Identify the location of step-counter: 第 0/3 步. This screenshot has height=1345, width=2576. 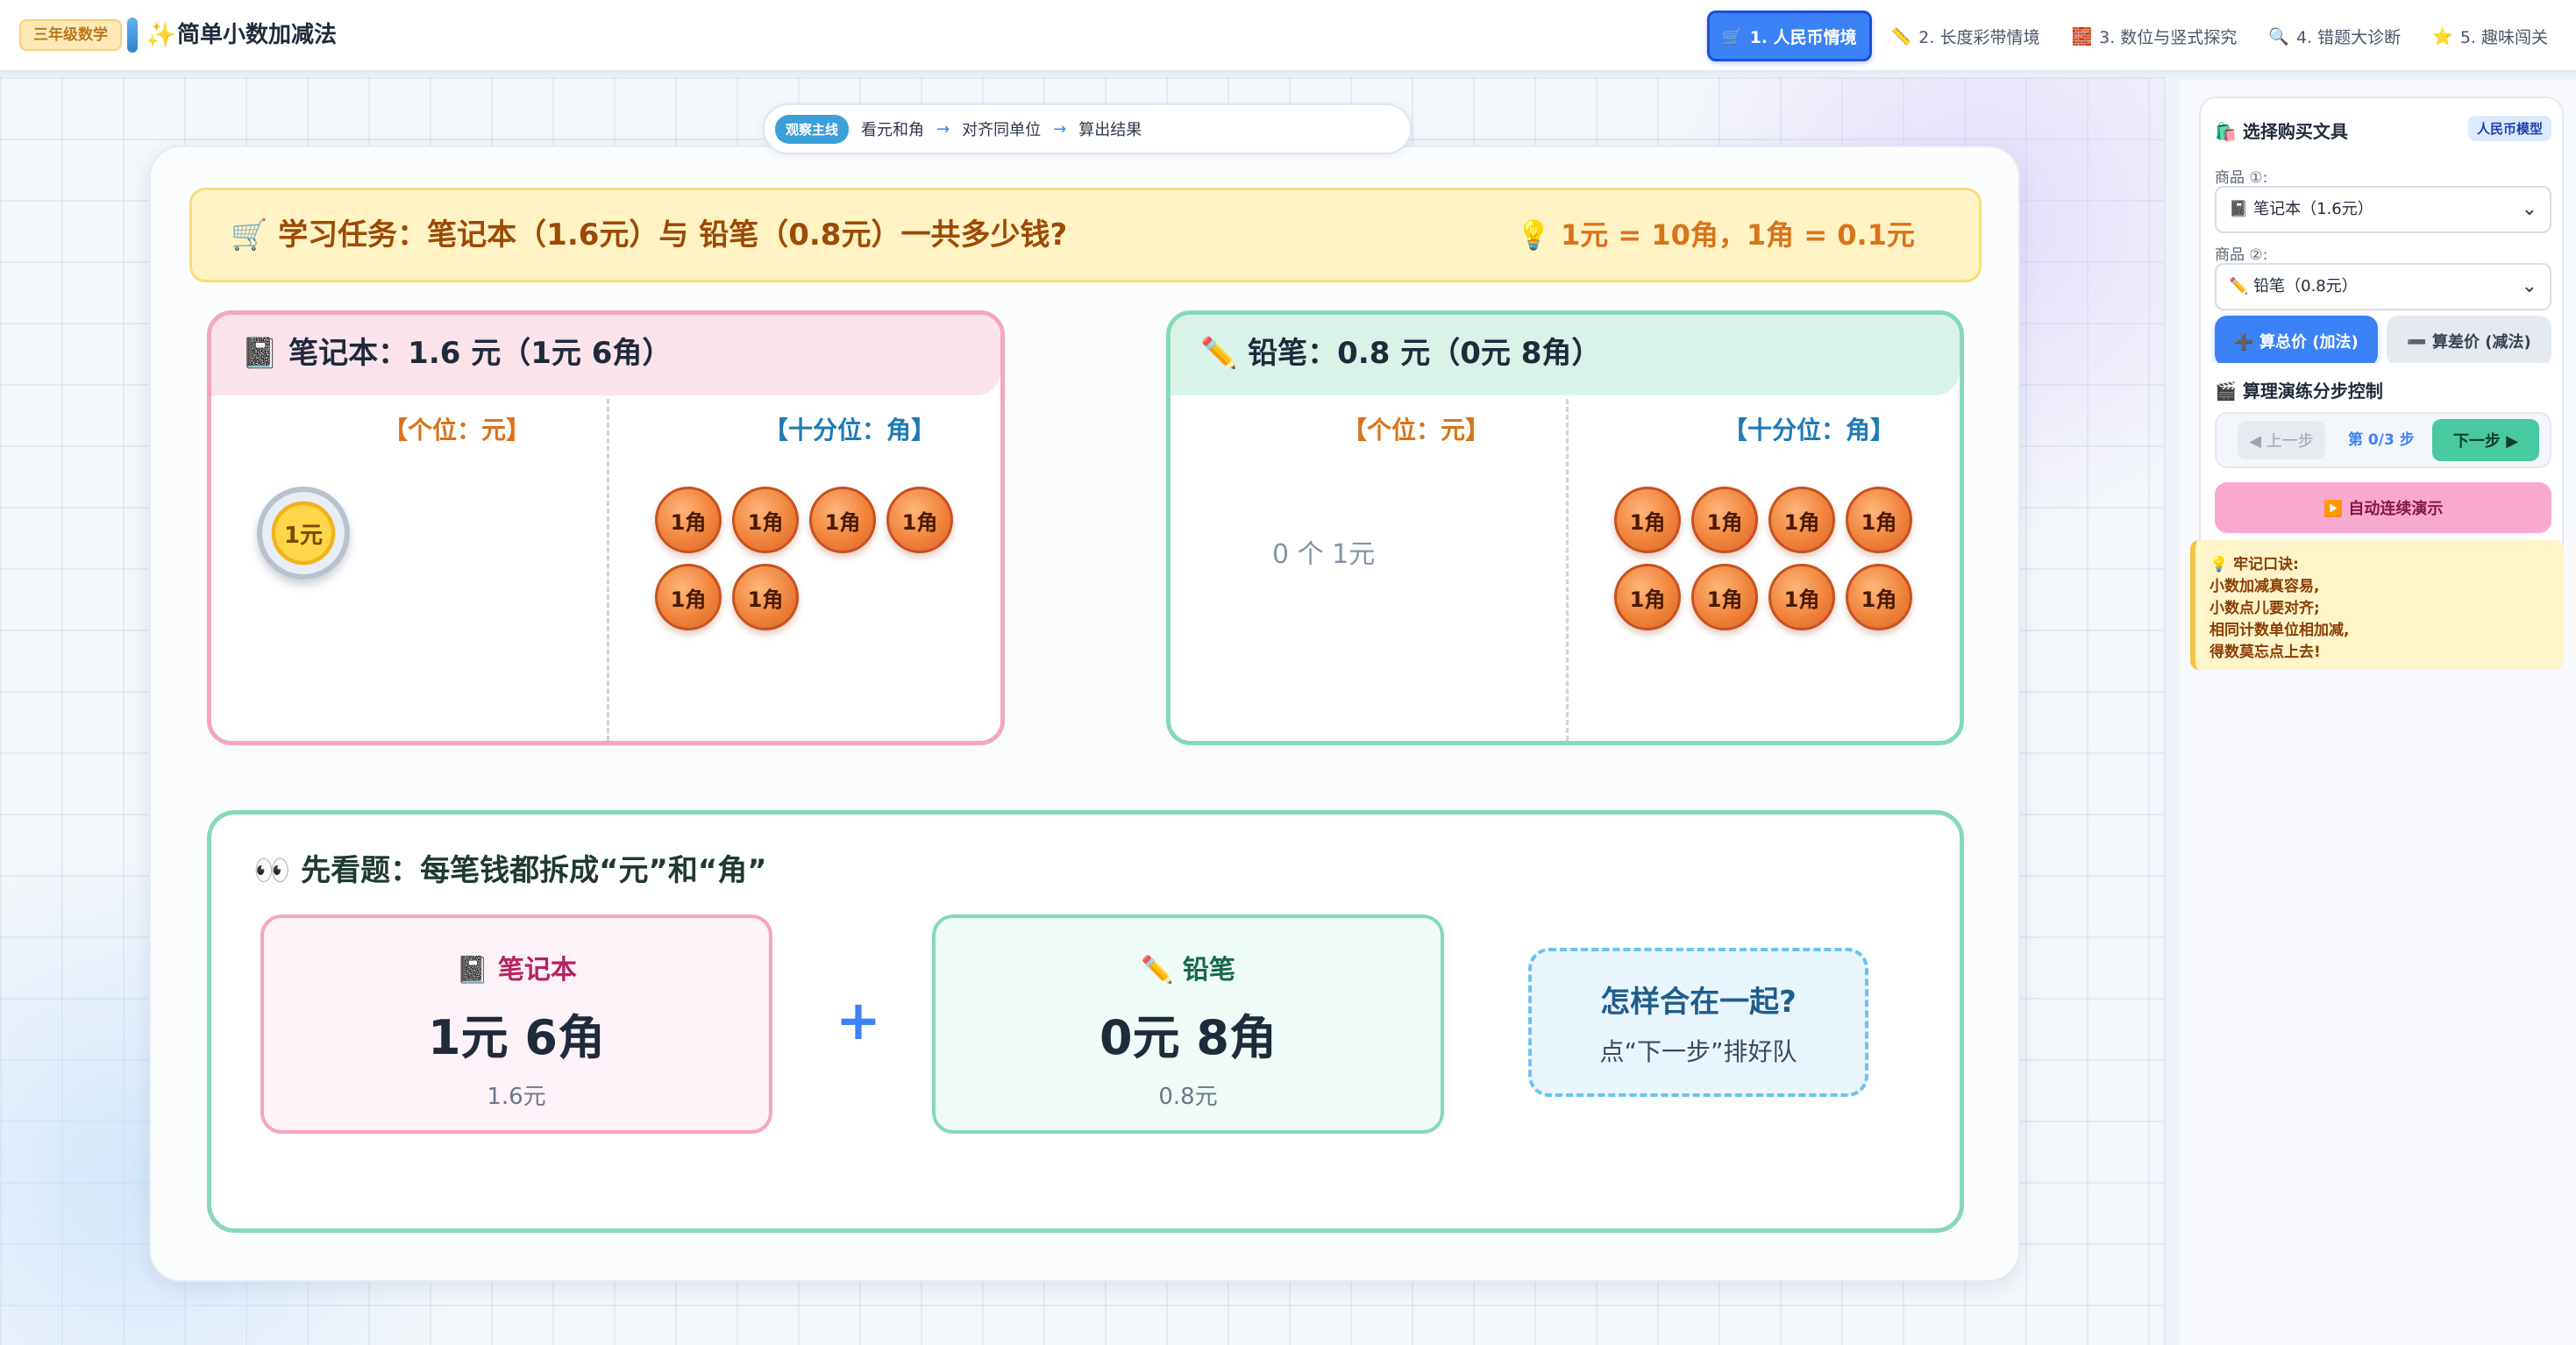
(2381, 440).